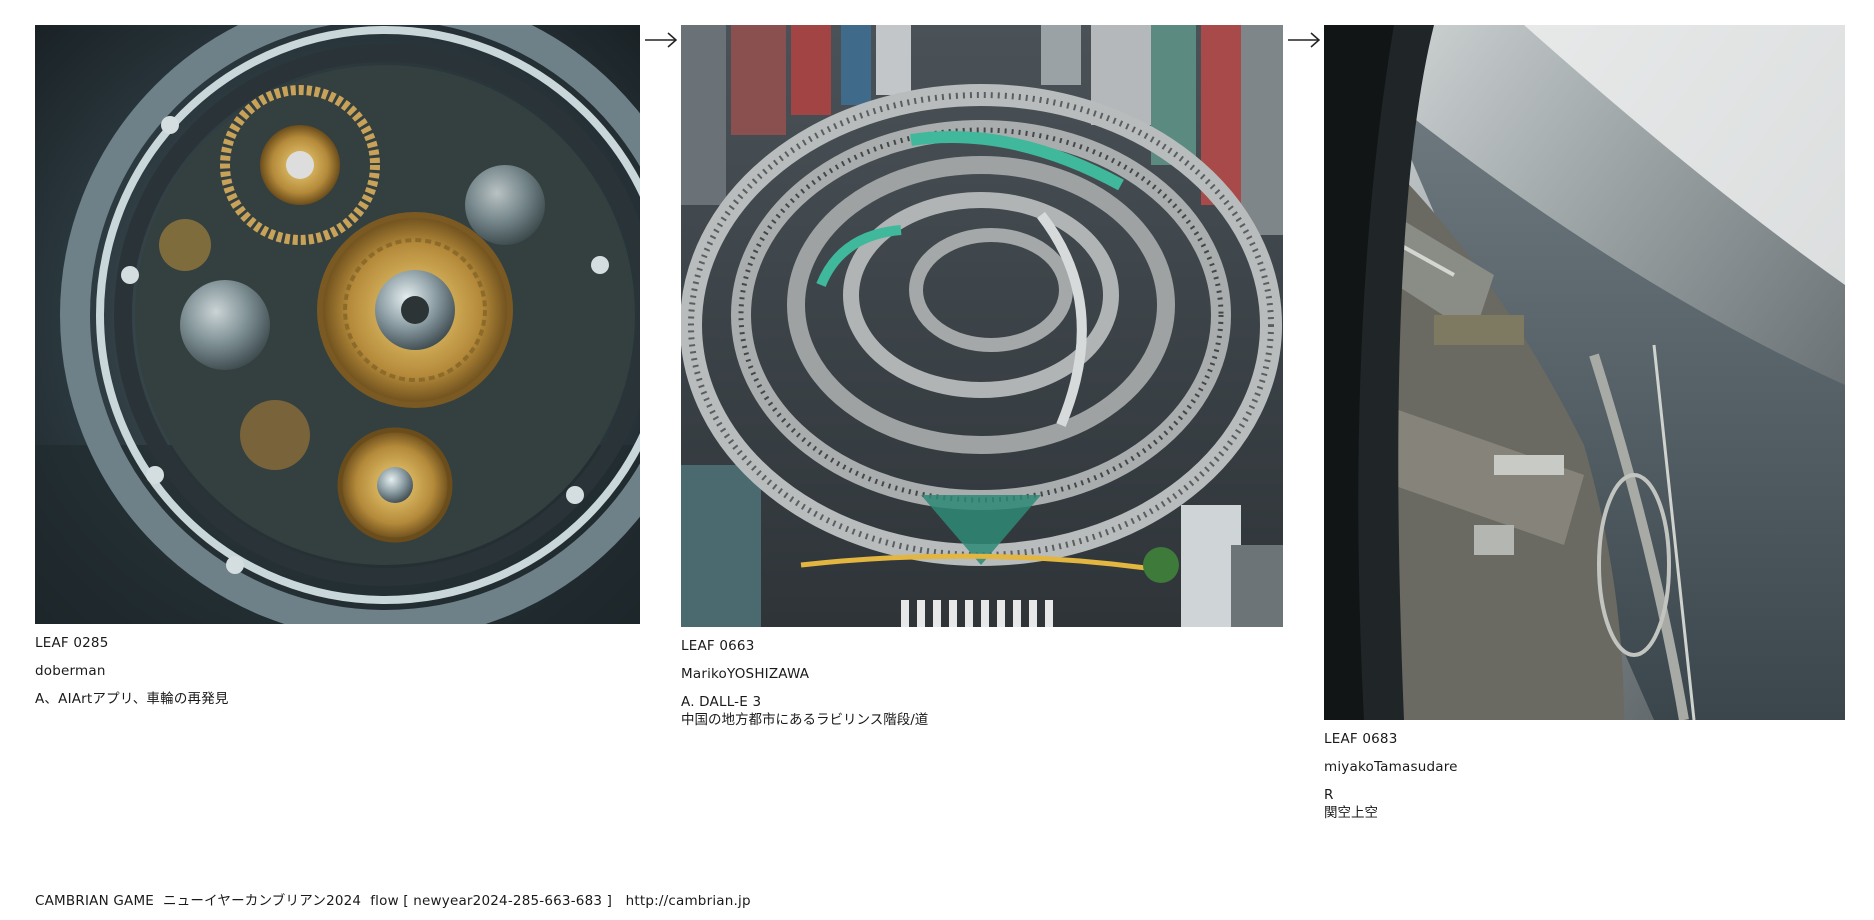 The image size is (1874, 920). I want to click on leaf-note-detail: 中国の地方都市にあるラビリンス階段/道, so click(805, 720).